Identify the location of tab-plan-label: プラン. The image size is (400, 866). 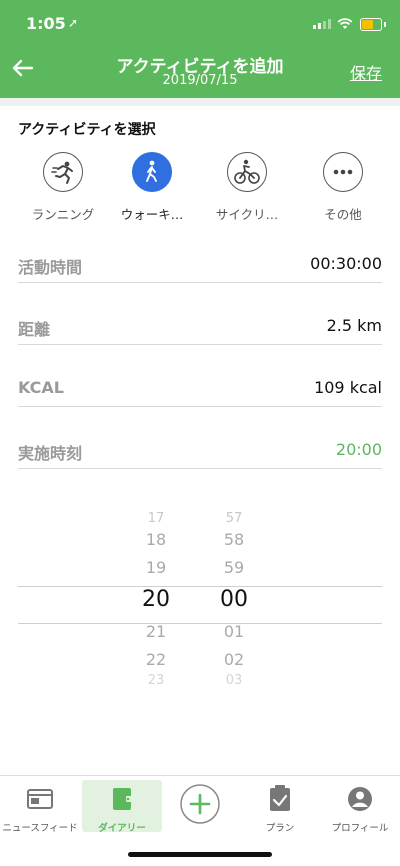
(280, 828).